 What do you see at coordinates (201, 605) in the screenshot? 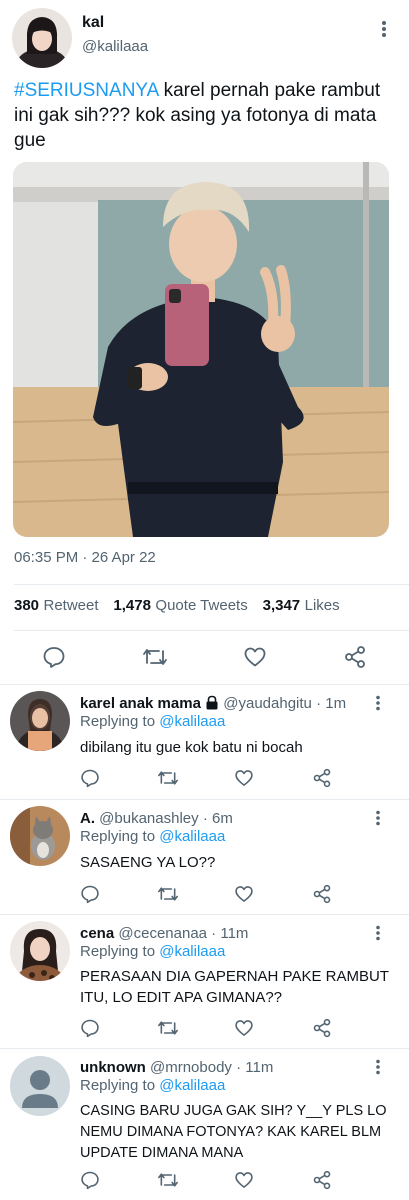
I see `quotes-label: Quote Tweets` at bounding box center [201, 605].